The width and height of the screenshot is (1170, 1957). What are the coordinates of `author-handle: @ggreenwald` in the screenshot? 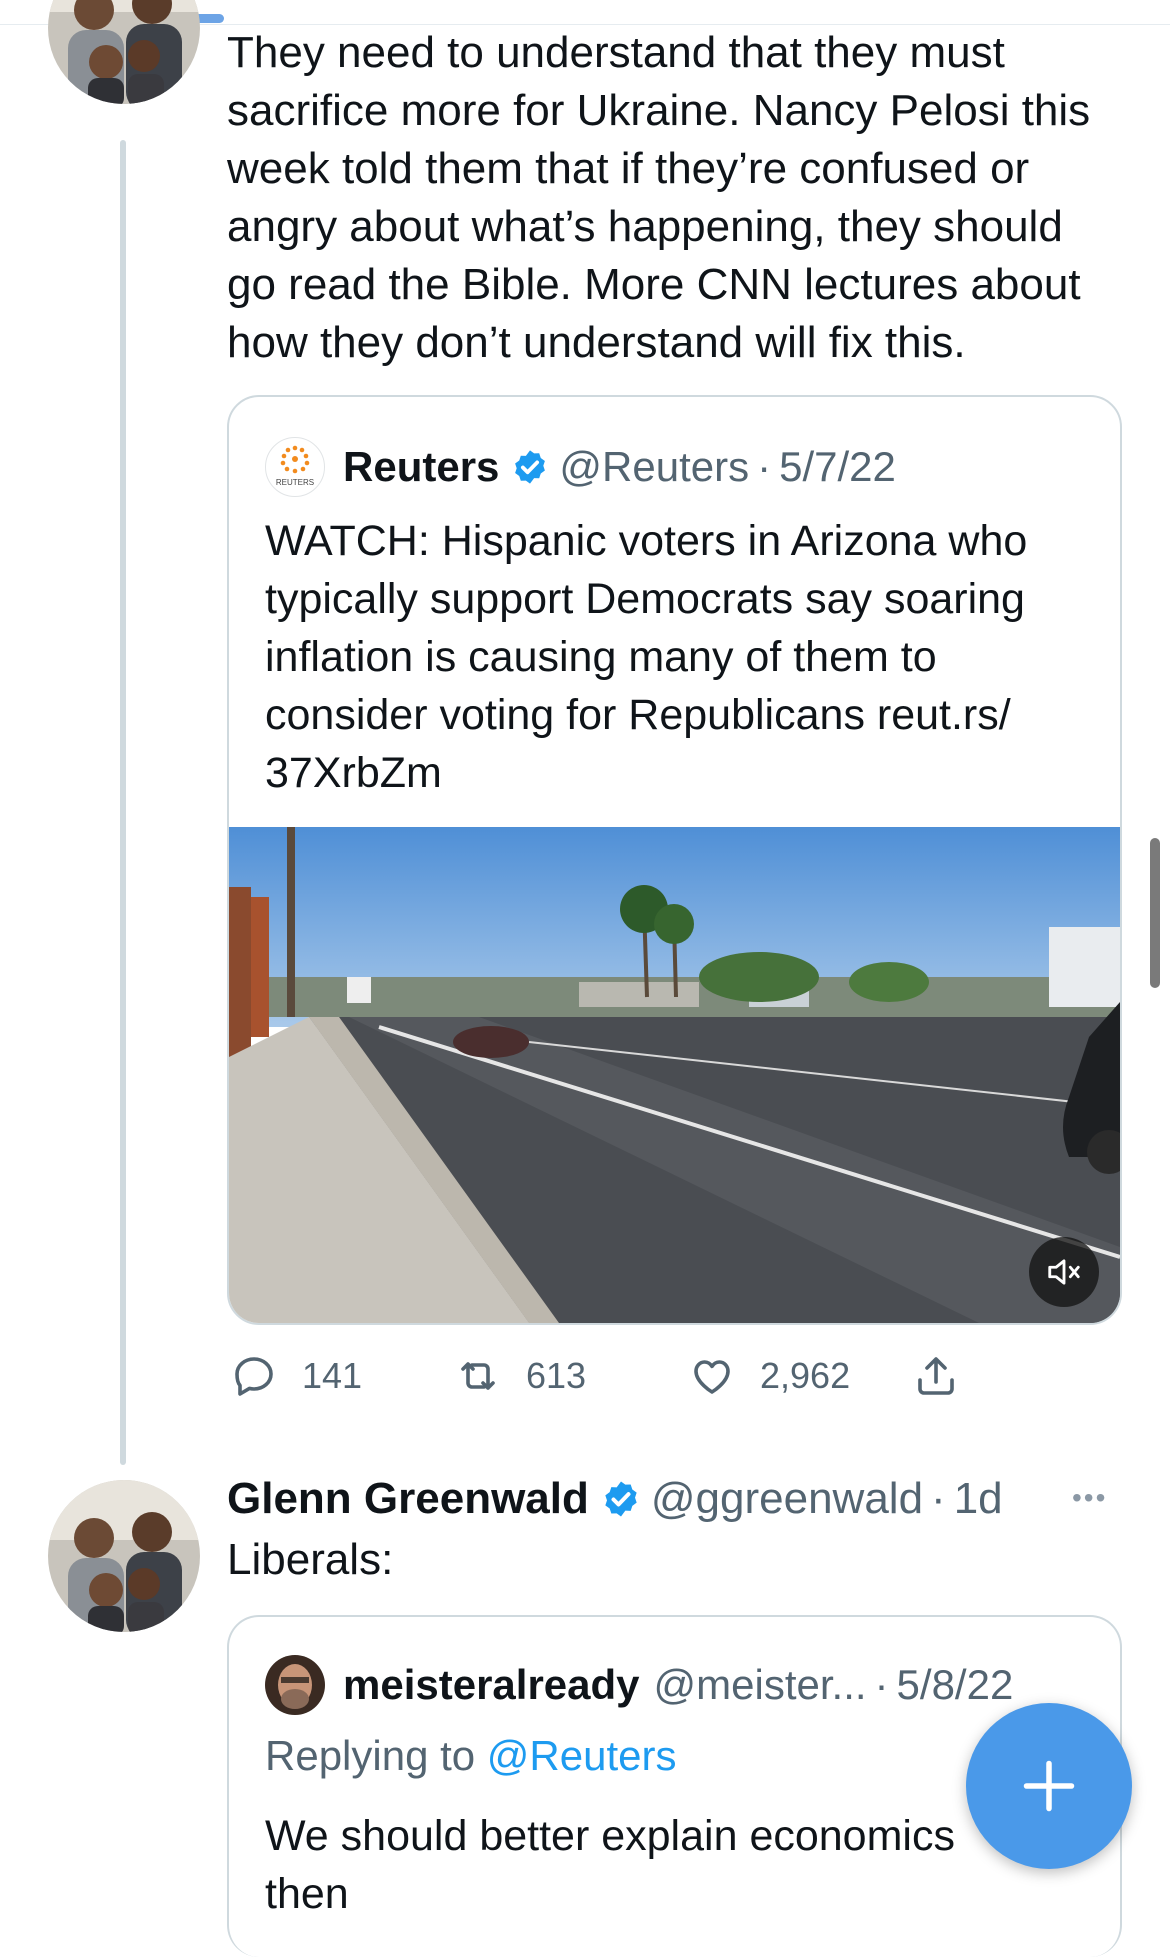 It's located at (787, 1499).